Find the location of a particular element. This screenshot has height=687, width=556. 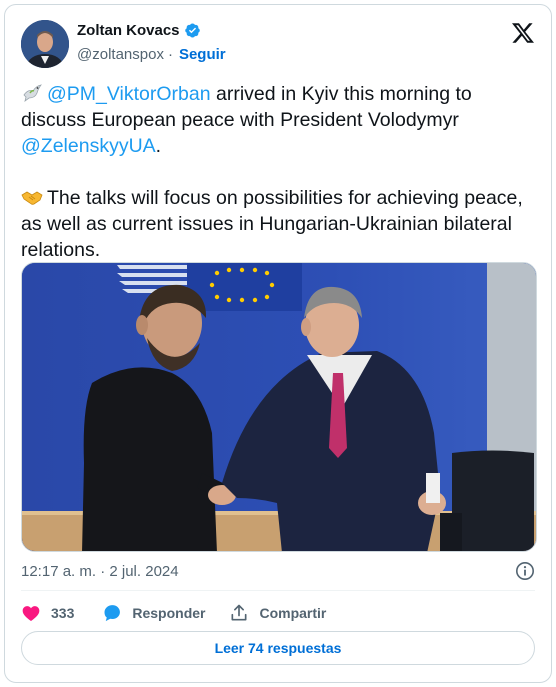

follow-button: Seguir is located at coordinates (202, 54).